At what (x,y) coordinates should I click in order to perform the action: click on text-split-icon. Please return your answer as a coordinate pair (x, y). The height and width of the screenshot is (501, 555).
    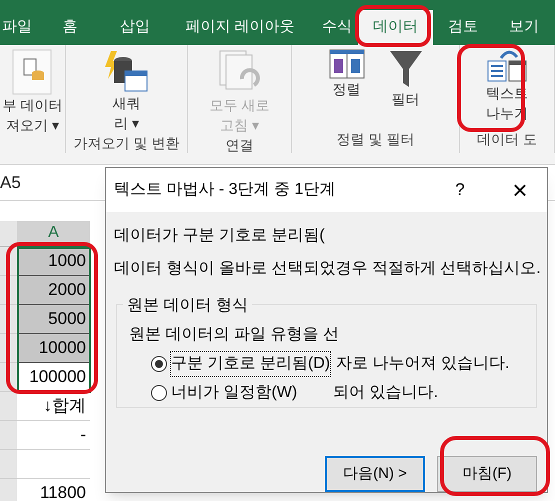
    Looking at the image, I should click on (507, 66).